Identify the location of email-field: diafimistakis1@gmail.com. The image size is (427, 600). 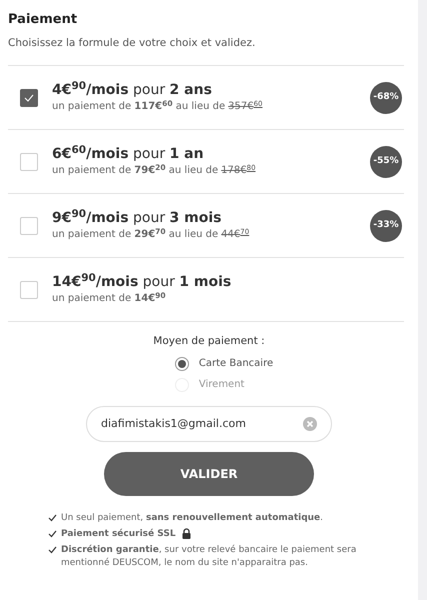
(209, 424).